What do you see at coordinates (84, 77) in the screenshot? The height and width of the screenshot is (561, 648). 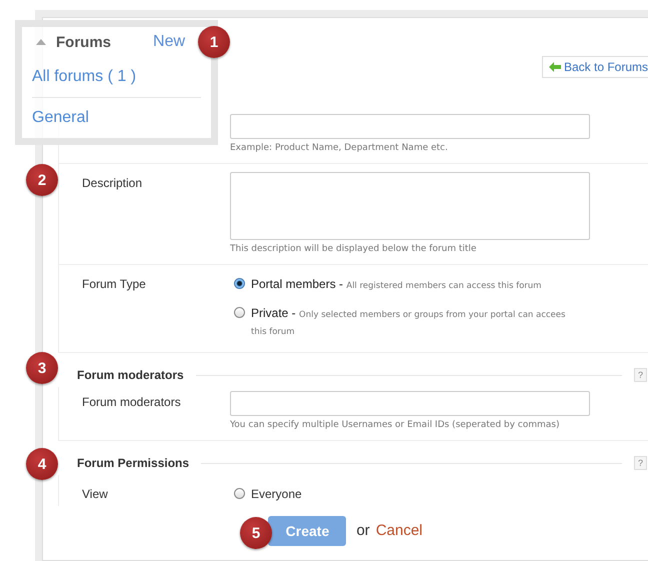 I see `forum-list-item: All forums ( 1 )` at bounding box center [84, 77].